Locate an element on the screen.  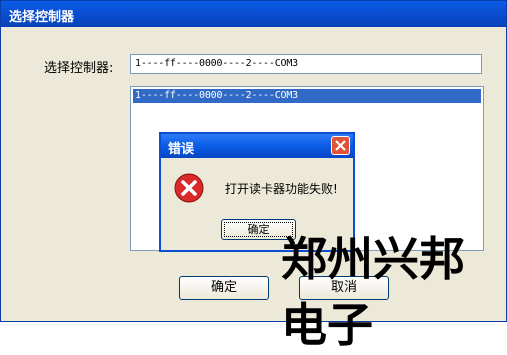
close-icon is located at coordinates (340, 145).